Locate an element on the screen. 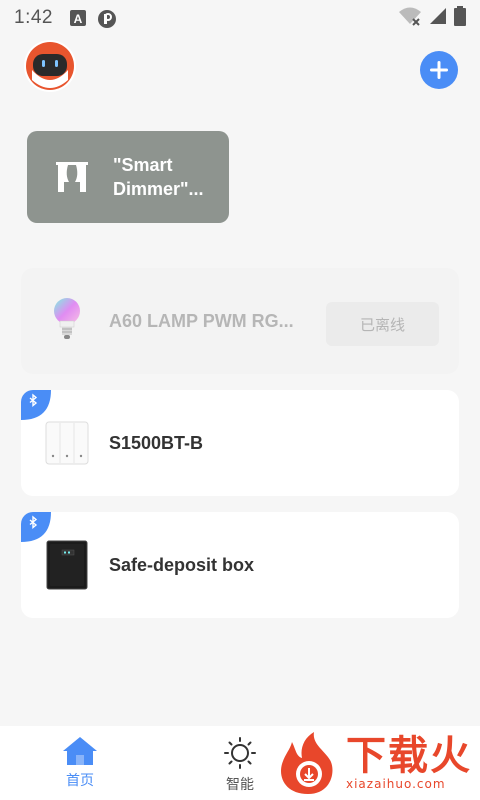 Image resolution: width=480 pixels, height=800 pixels. flame-logo-icon is located at coordinates (307, 763).